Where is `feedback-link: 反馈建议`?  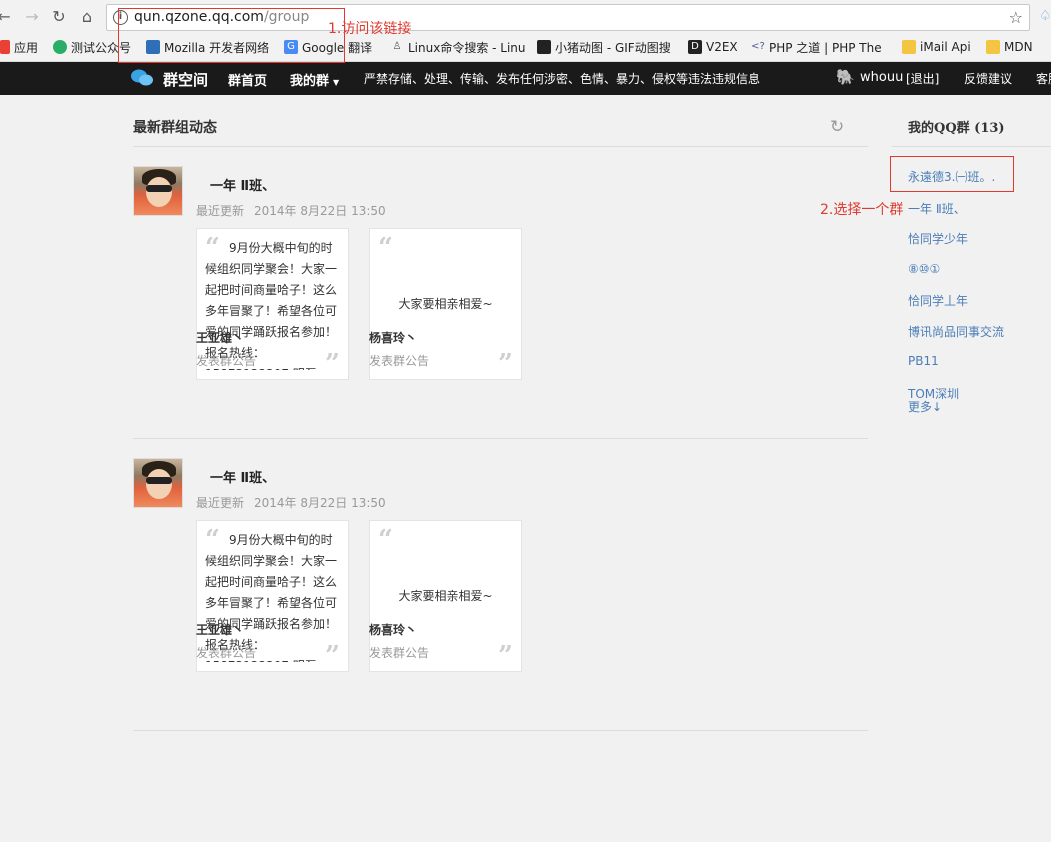
feedback-link: 反馈建议 is located at coordinates (988, 78).